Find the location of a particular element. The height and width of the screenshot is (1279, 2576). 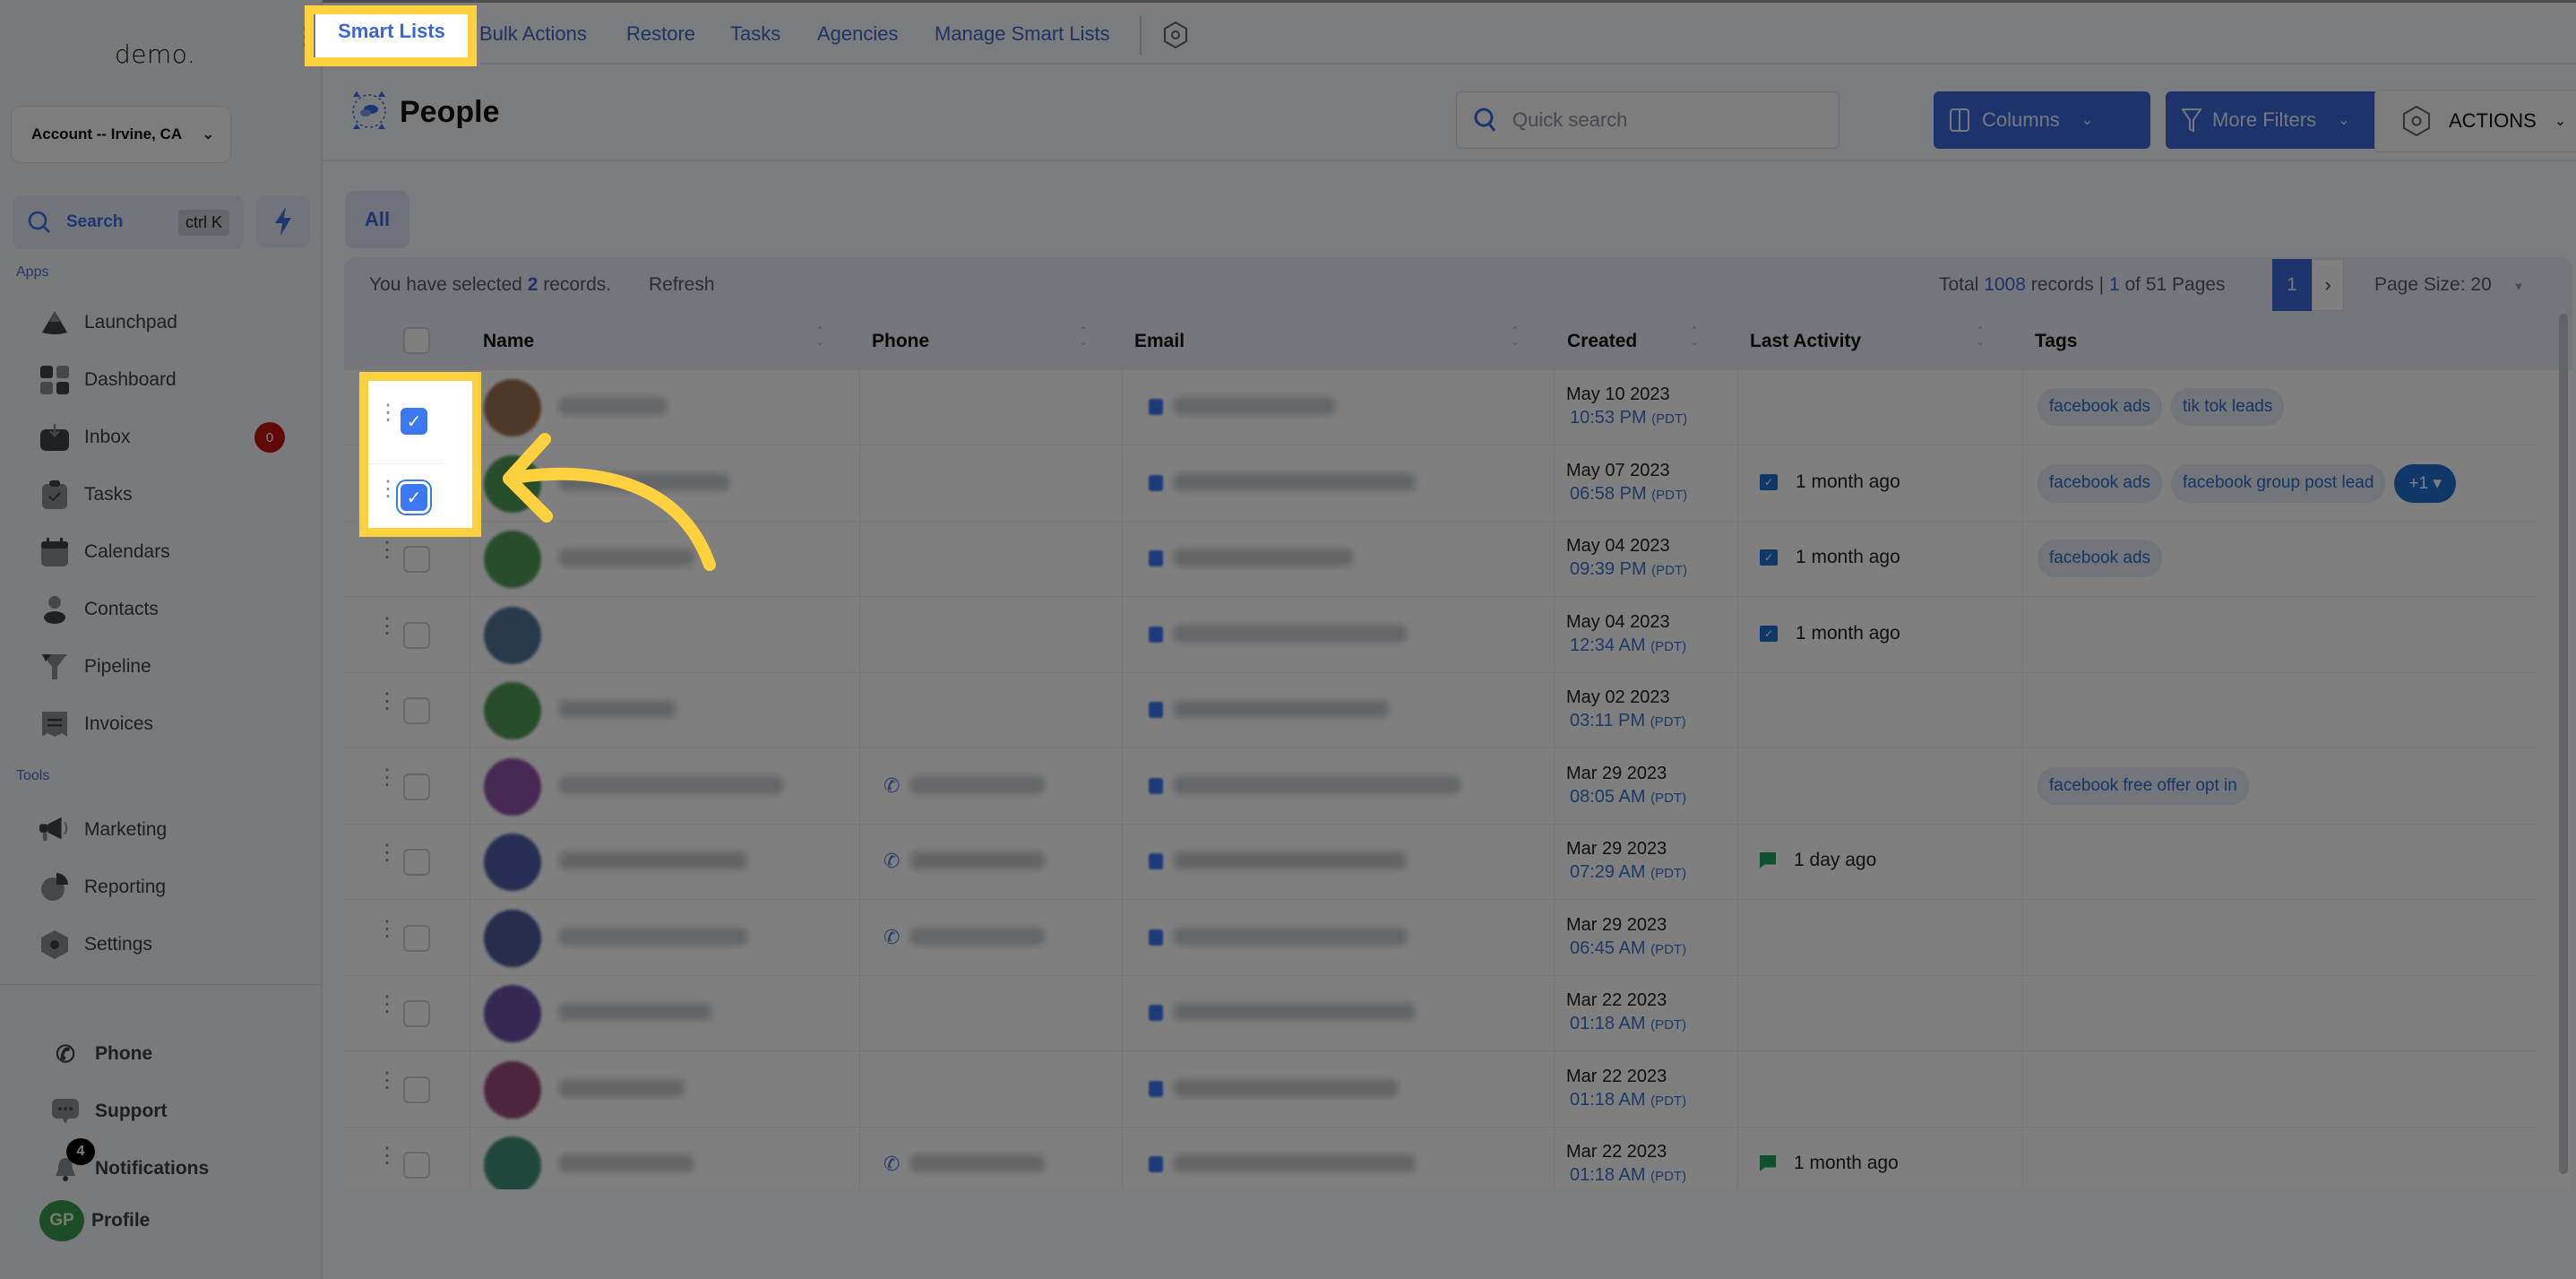

table-row: ⋮ ✆ Mar 29 2023 06:45 AM (PDT) is located at coordinates (1441, 939).